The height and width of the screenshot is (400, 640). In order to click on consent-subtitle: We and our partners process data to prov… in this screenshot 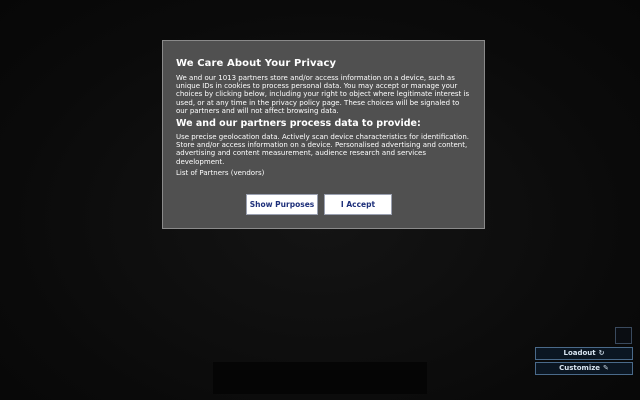, I will do `click(298, 124)`.